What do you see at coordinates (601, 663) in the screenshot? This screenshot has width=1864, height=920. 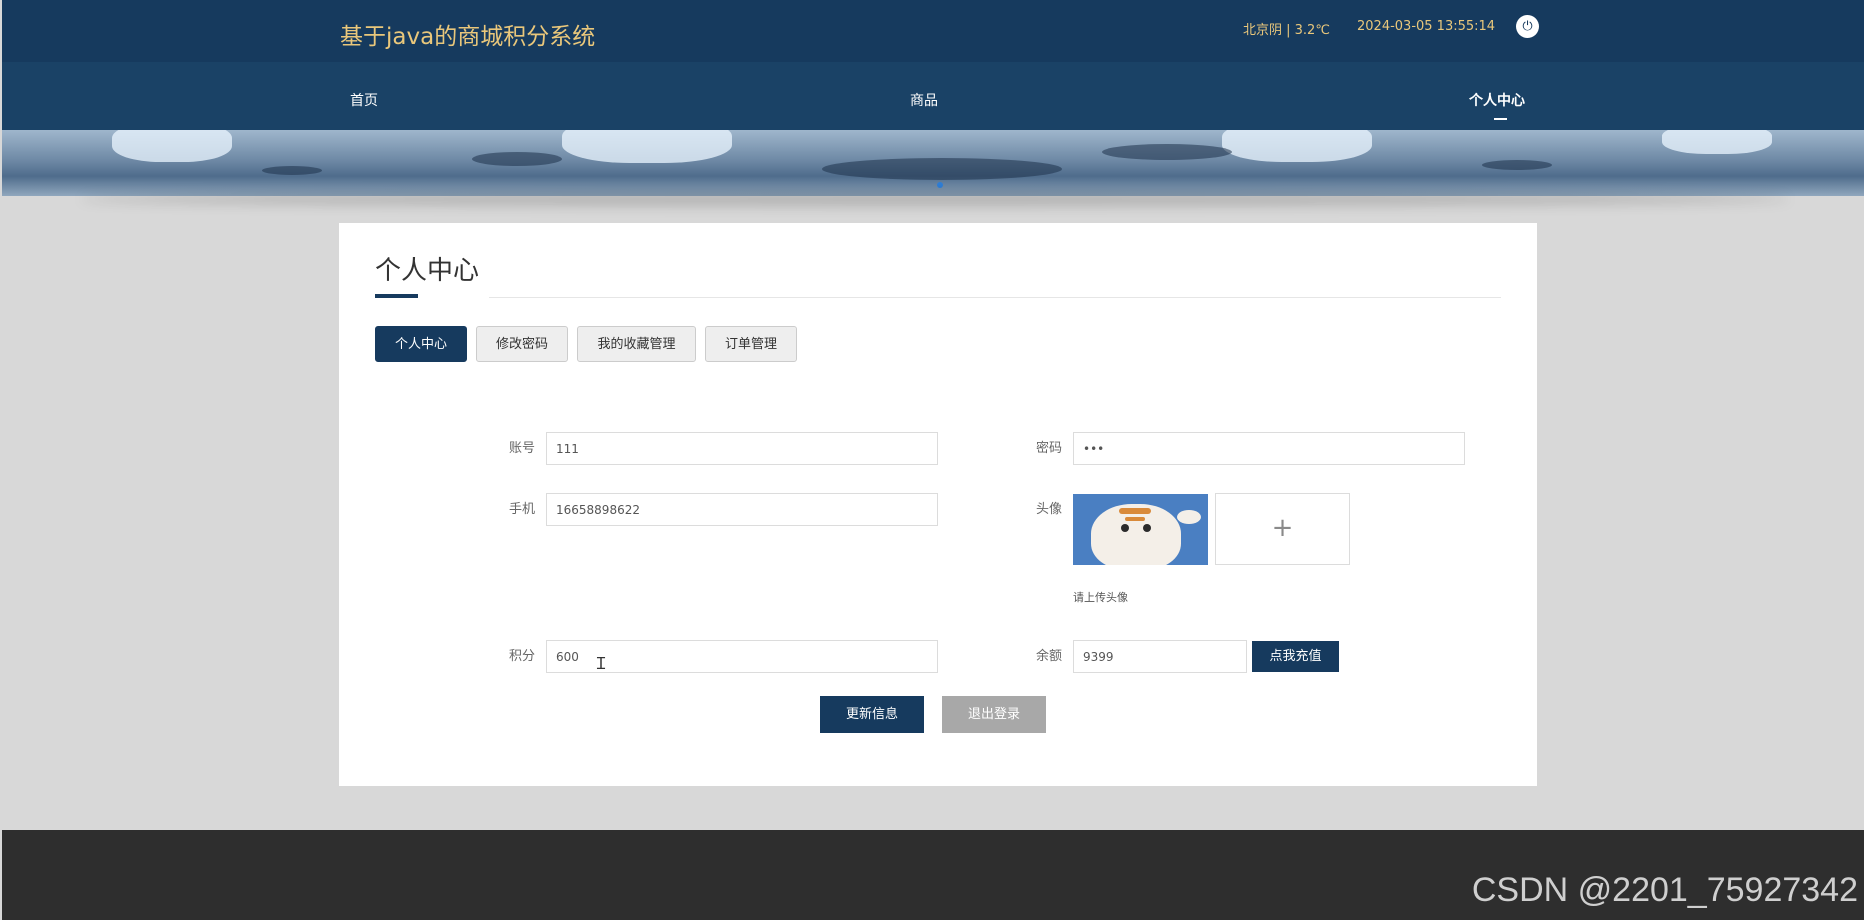 I see `text-cursor-icon: Ｉ` at bounding box center [601, 663].